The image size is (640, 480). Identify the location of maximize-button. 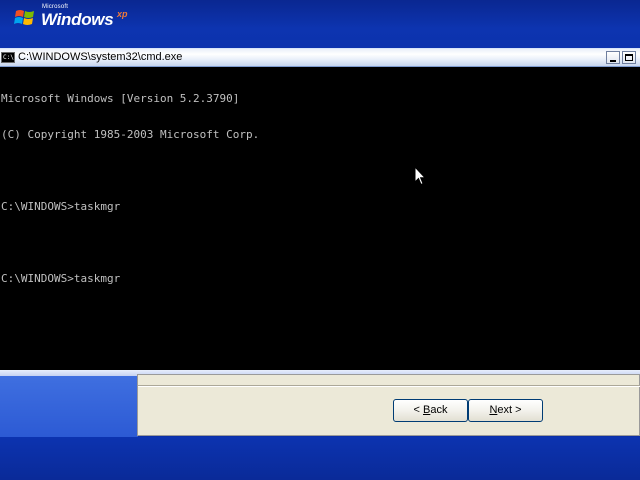
(629, 57).